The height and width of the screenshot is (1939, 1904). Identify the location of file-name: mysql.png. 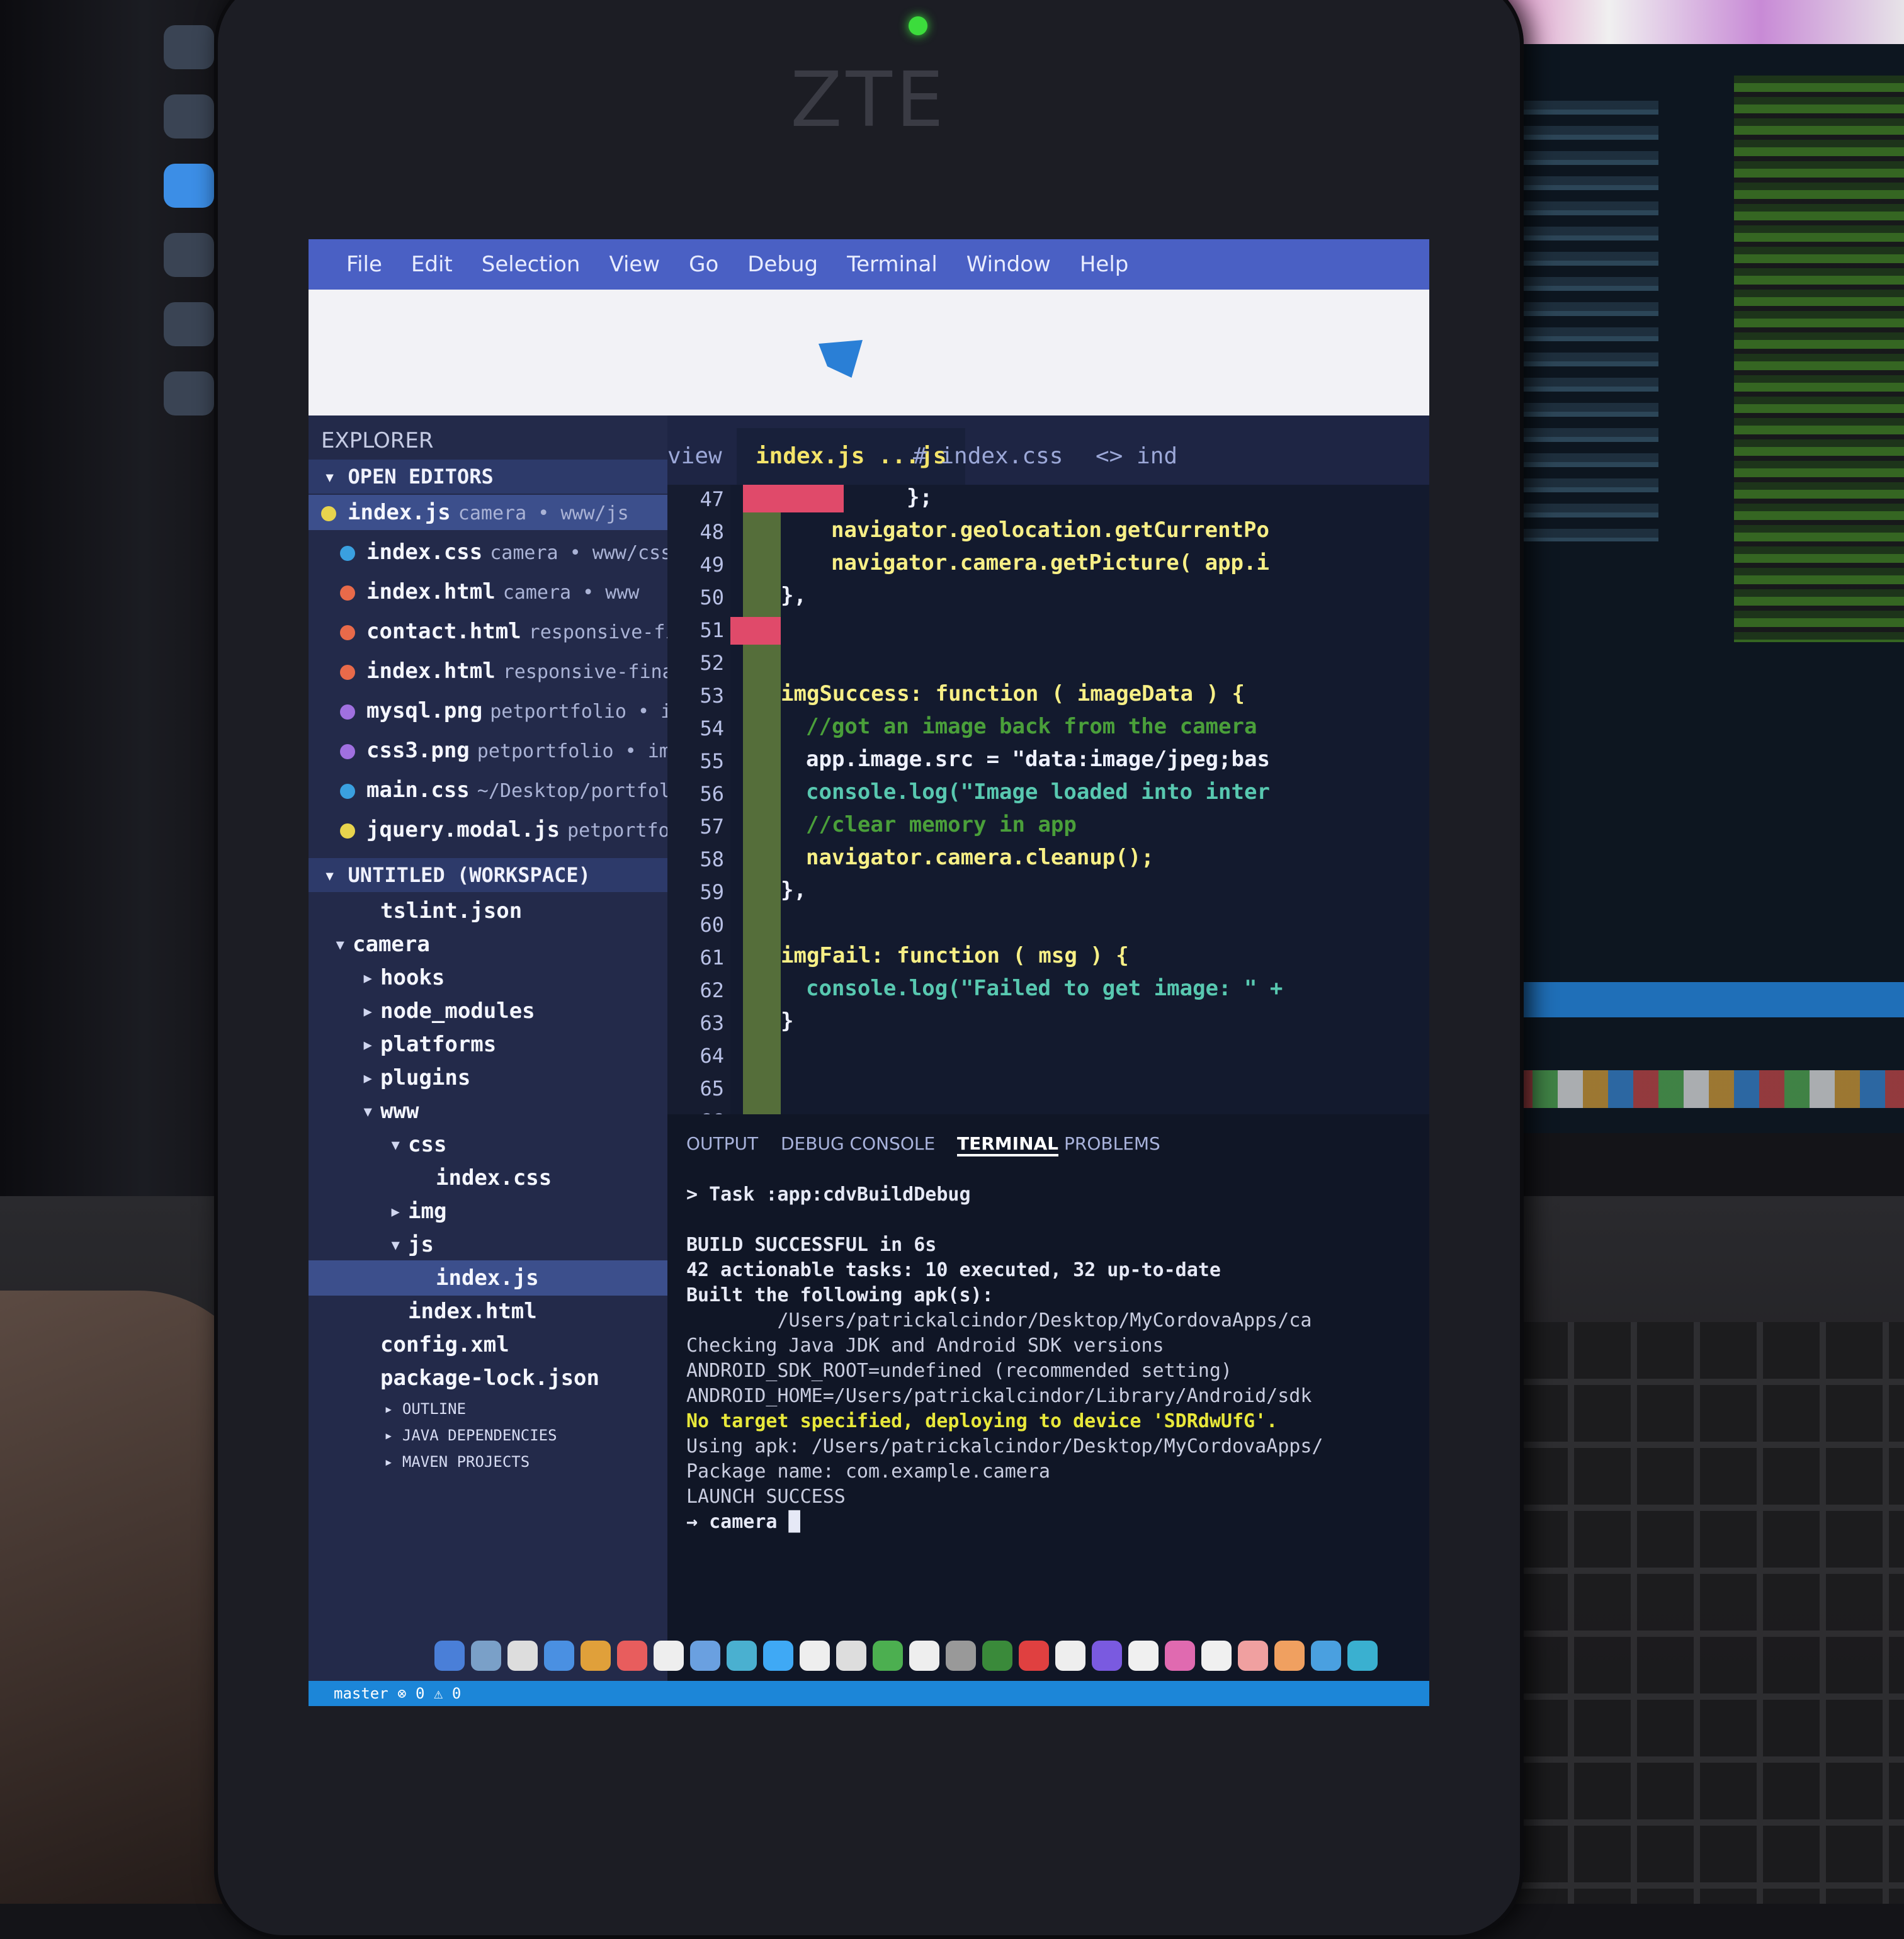
(424, 710).